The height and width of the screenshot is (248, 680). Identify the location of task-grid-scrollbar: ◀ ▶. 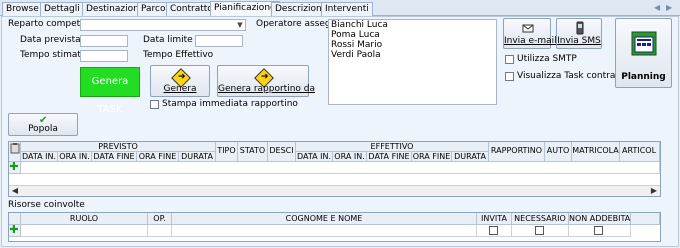
(334, 190).